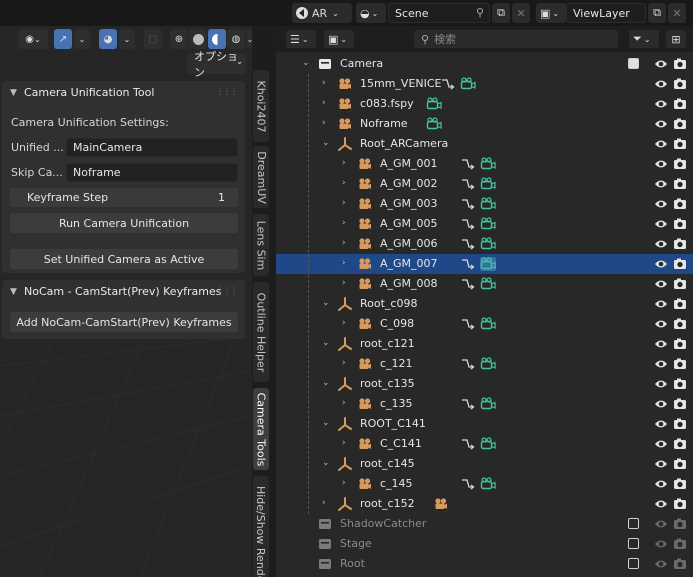 Image resolution: width=693 pixels, height=577 pixels. I want to click on keyframe-step-slider: Keyframe Step 1, so click(124, 197).